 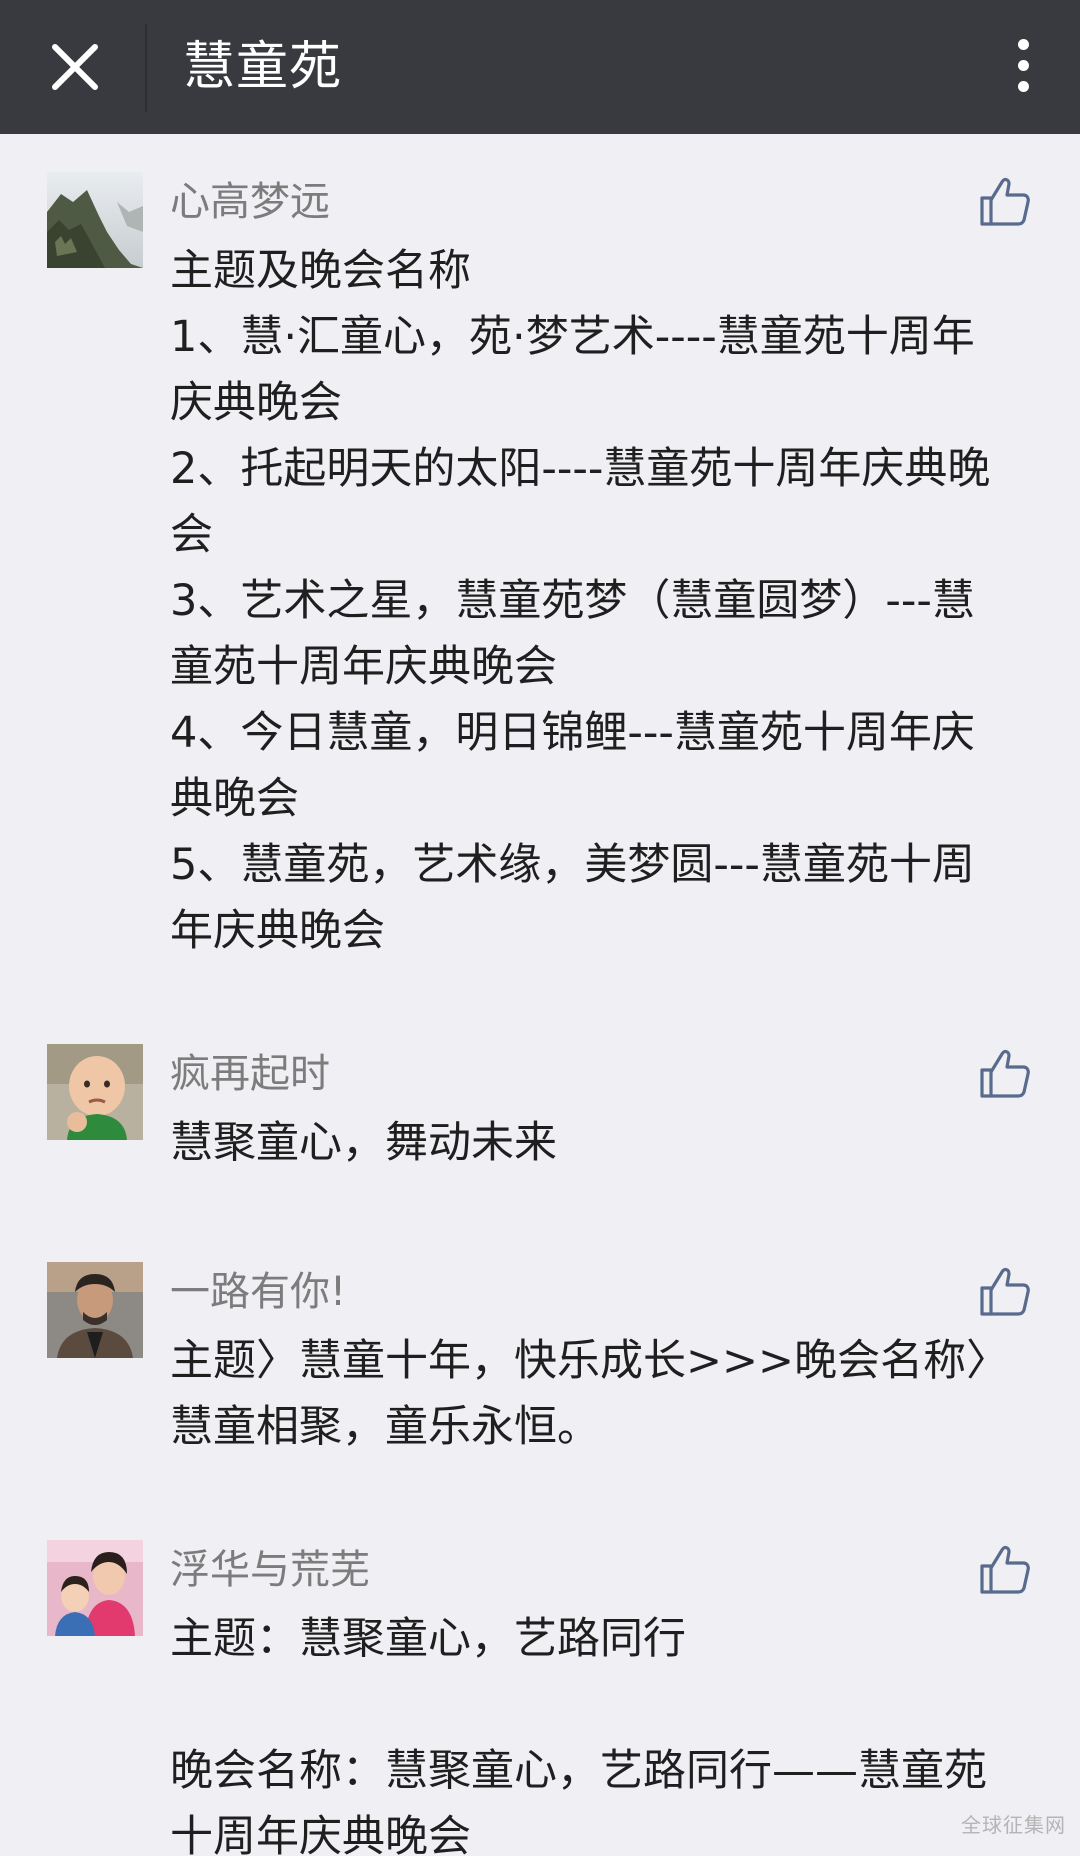 I want to click on comment-content: 主题：慧聚童心，艺路同行 晚会名称：慧聚童心，艺路同行——慧童苑十周年庆典晚会, so click(x=592, y=1731).